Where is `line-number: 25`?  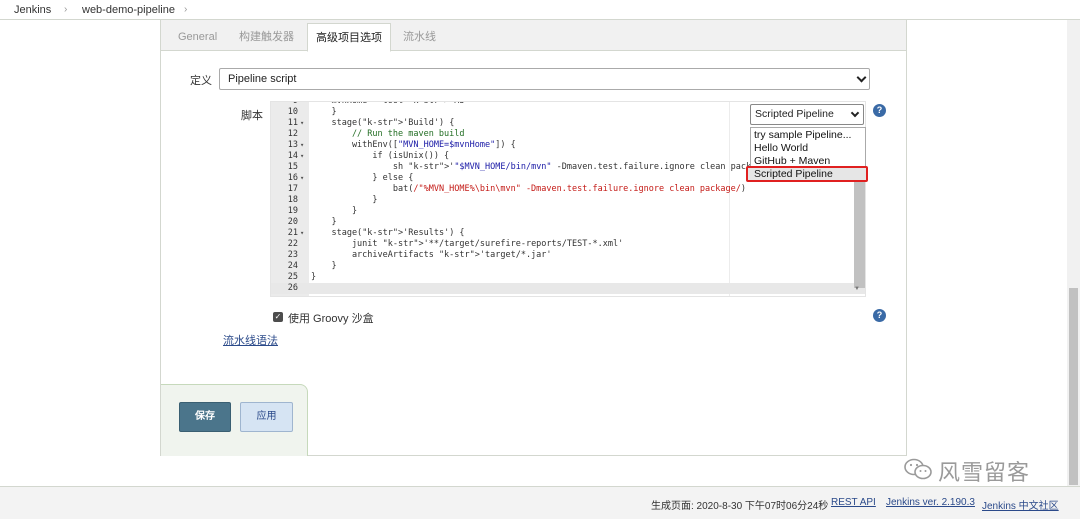 line-number: 25 is located at coordinates (292, 277).